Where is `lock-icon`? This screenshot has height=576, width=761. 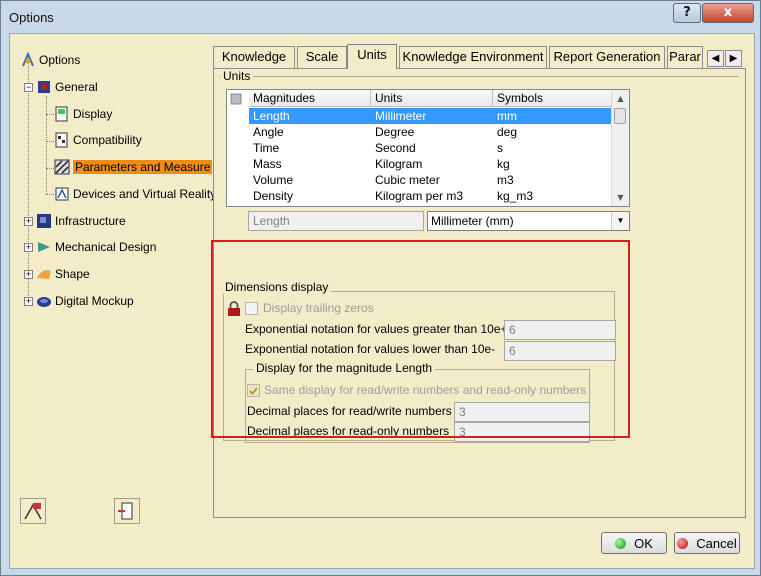 lock-icon is located at coordinates (234, 309).